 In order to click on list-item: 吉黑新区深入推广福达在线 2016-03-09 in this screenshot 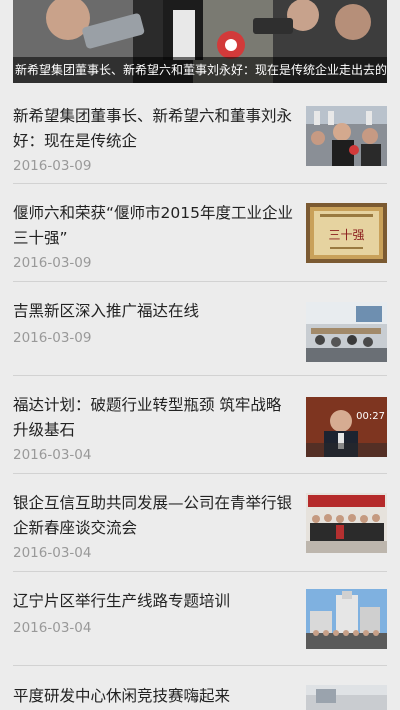, I will do `click(200, 329)`.